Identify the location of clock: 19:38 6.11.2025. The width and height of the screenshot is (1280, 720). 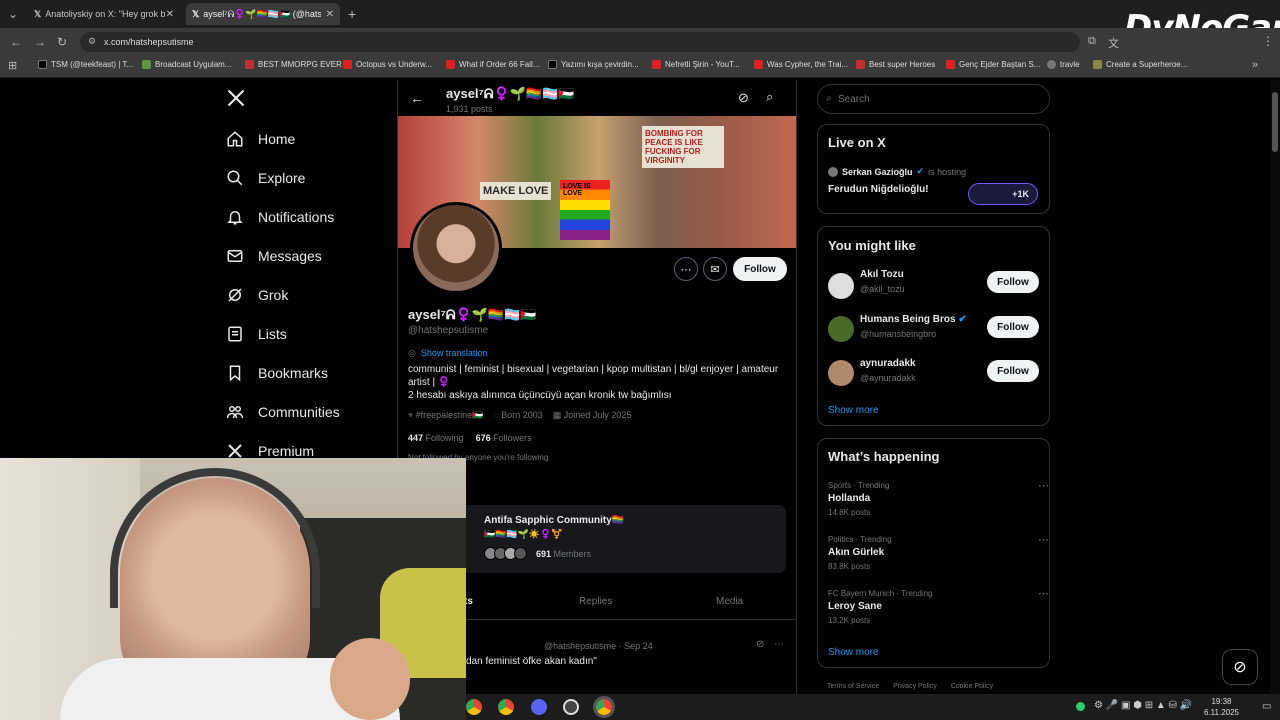
(1221, 707).